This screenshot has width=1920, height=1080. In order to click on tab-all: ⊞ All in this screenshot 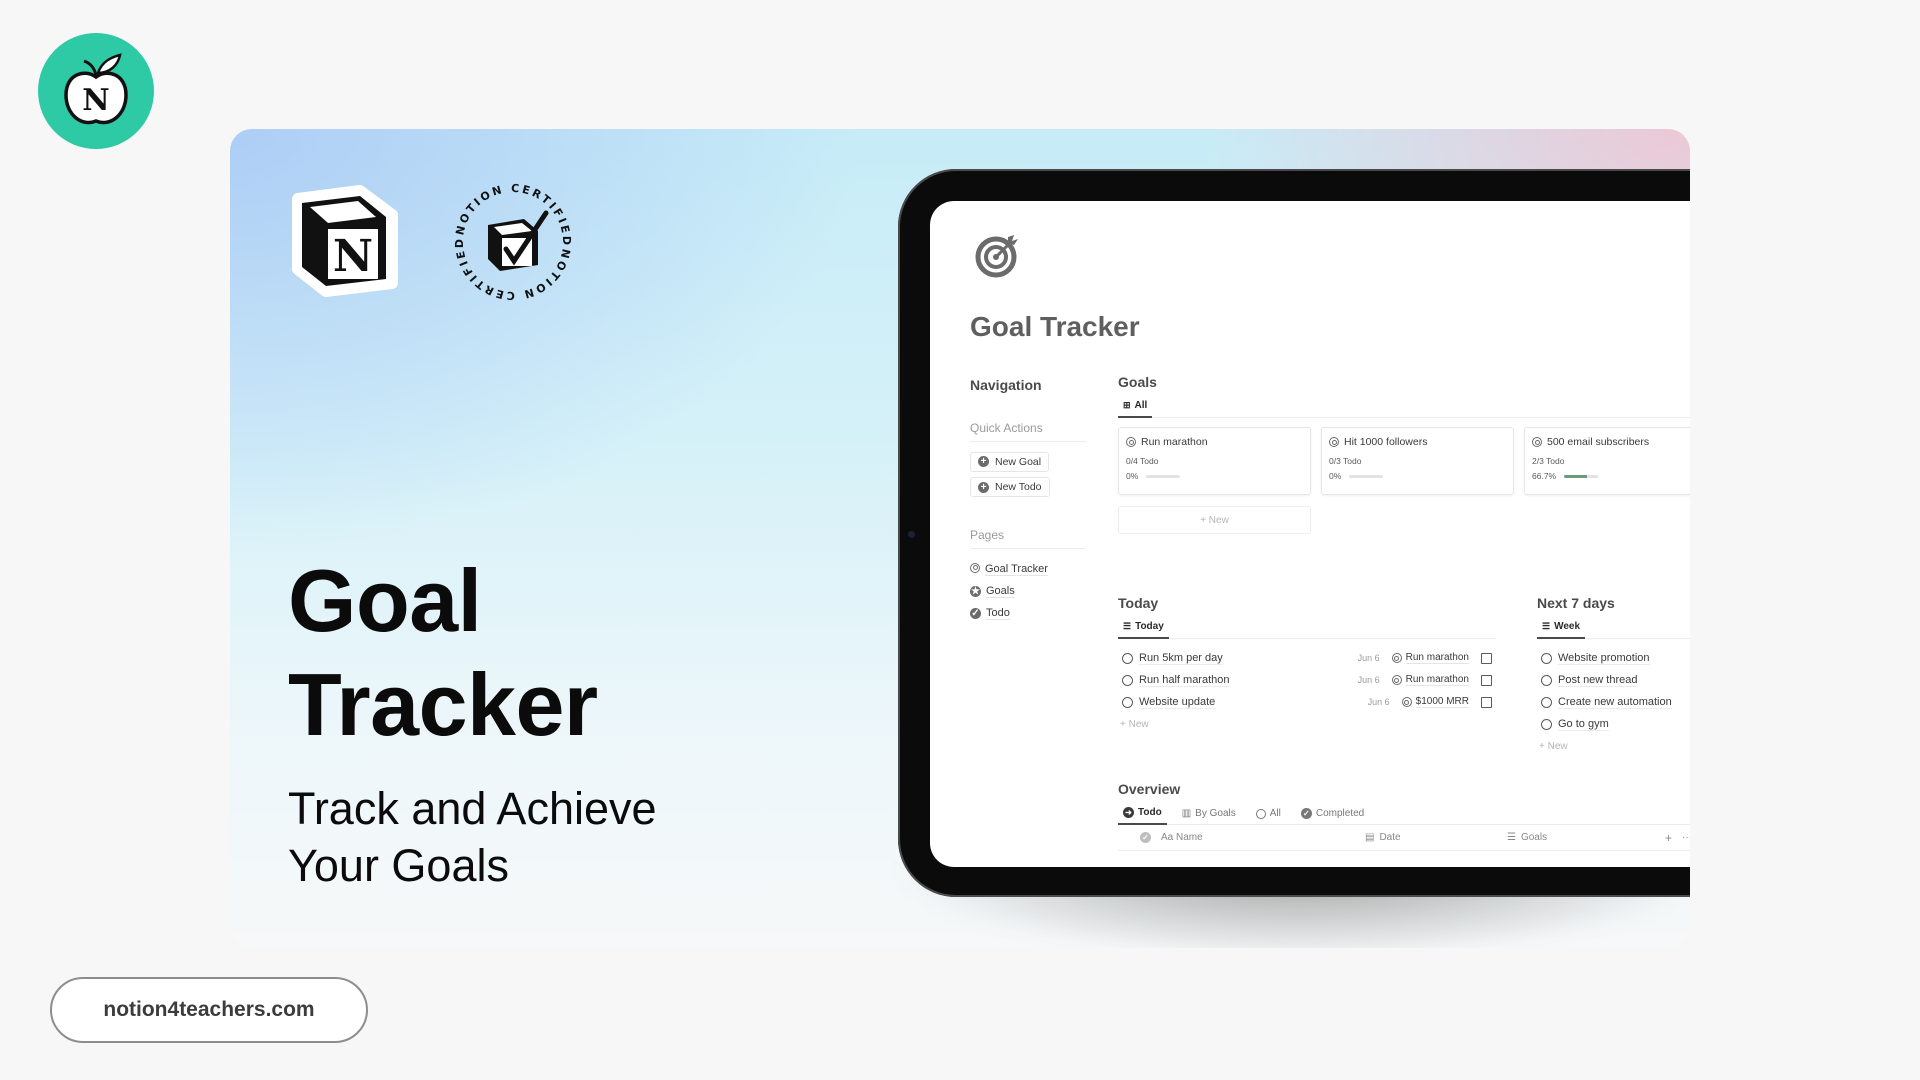, I will do `click(1135, 407)`.